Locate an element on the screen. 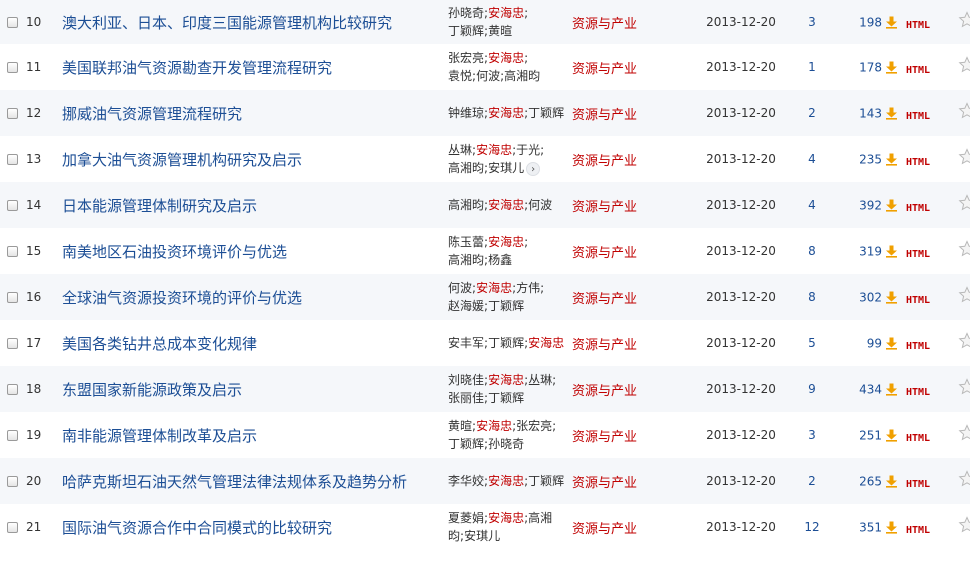 The image size is (970, 573). paper-title-link: 美国联邦油气资源勘查开发管理流程研究 is located at coordinates (197, 68).